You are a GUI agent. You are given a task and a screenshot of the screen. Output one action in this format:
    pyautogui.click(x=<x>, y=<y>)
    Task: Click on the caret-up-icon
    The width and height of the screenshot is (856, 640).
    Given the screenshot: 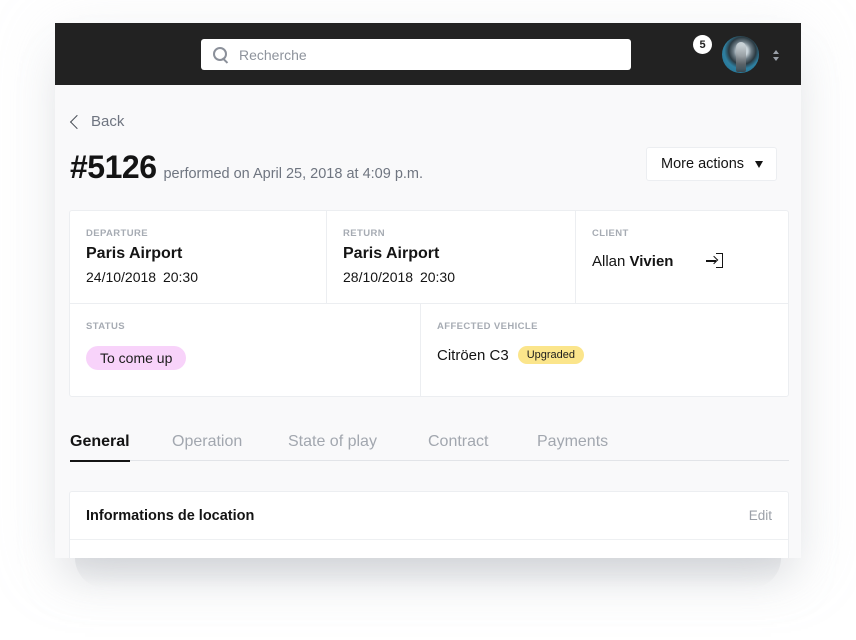 What is the action you would take?
    pyautogui.click(x=776, y=51)
    